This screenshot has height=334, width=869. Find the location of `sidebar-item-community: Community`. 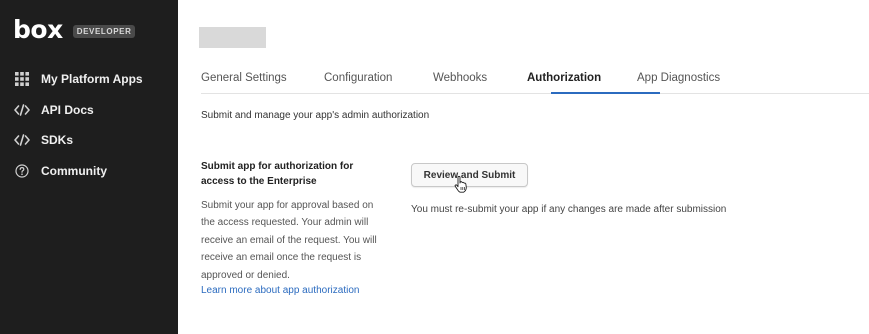

sidebar-item-community: Community is located at coordinates (89, 171).